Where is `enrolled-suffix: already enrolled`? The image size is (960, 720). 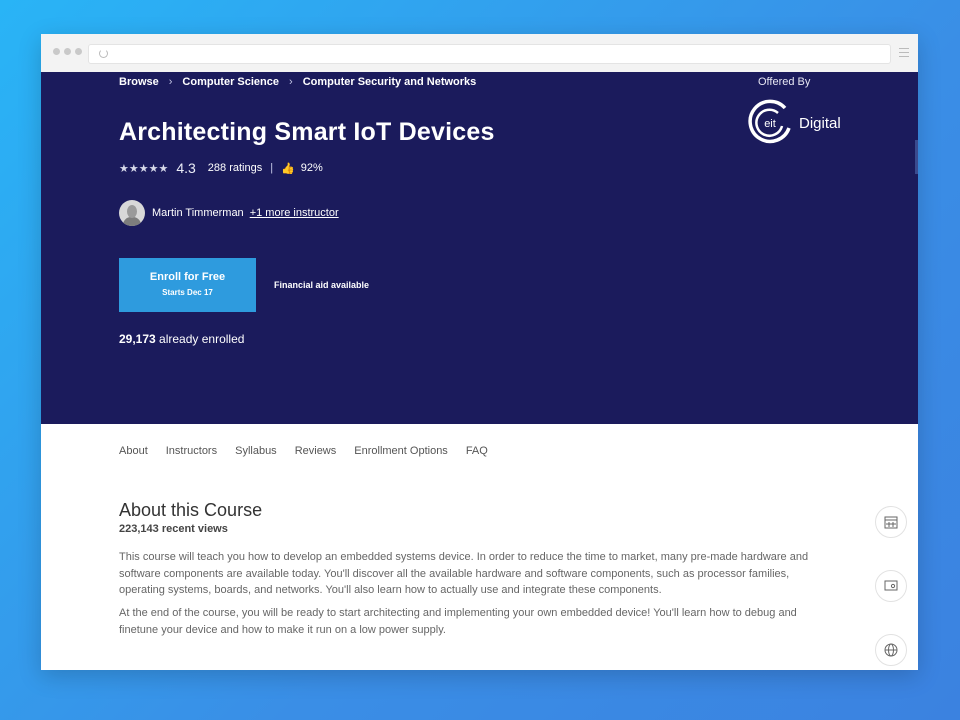 enrolled-suffix: already enrolled is located at coordinates (200, 339).